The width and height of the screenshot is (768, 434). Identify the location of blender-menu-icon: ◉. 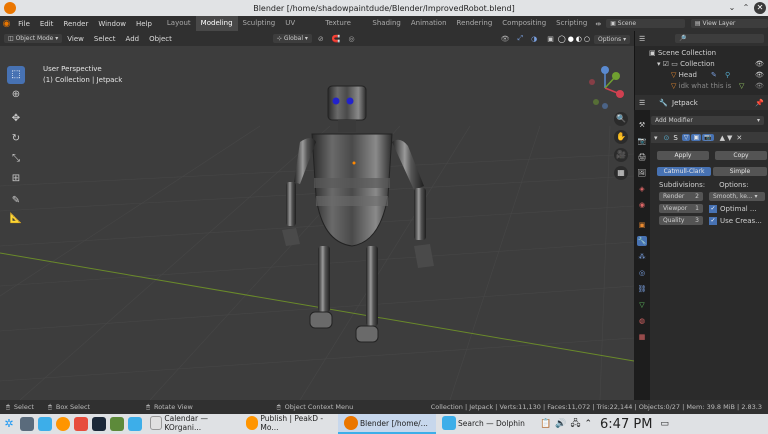
(6, 24).